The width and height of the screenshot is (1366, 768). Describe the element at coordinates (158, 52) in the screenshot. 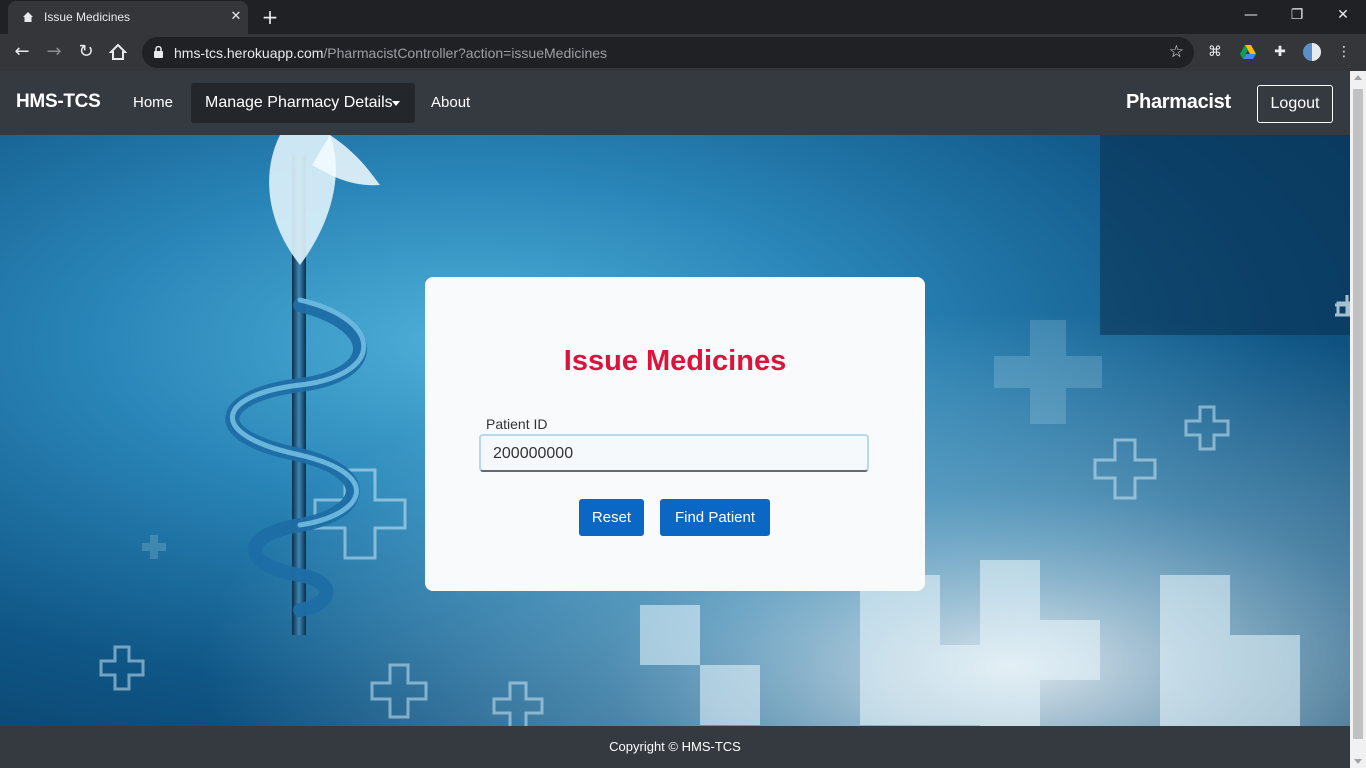

I see `lock-icon` at that location.